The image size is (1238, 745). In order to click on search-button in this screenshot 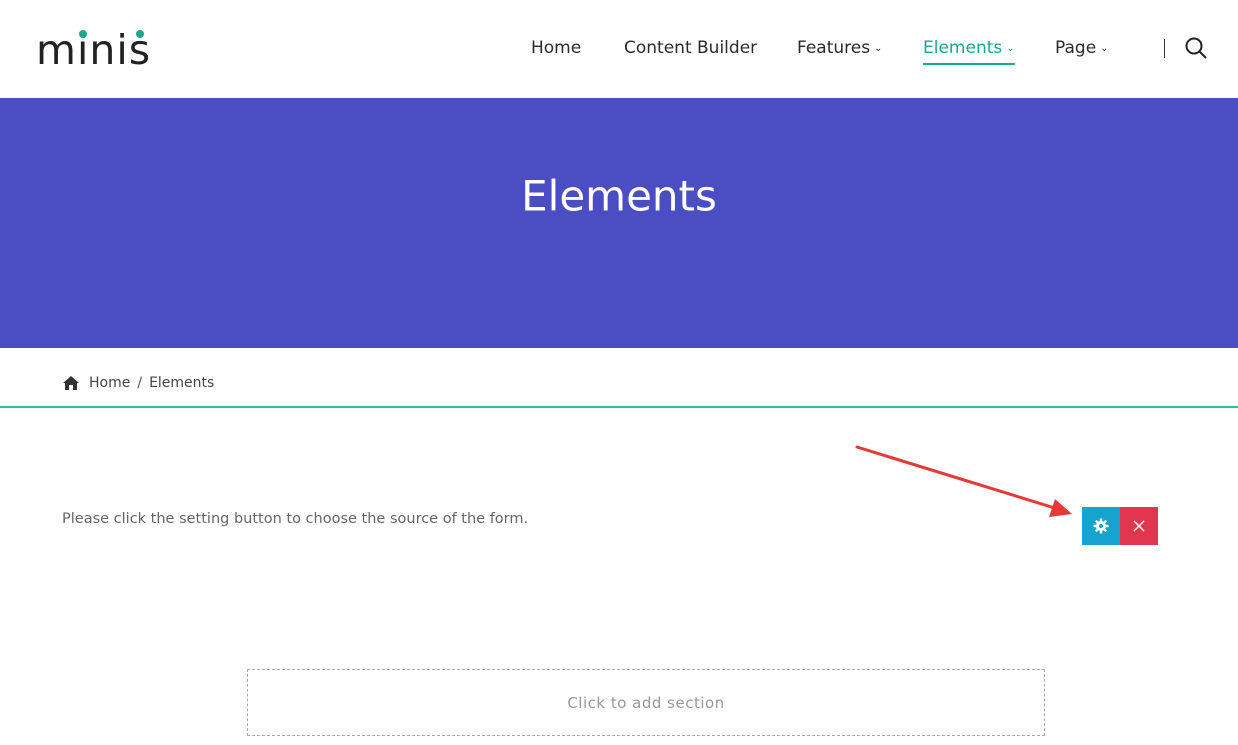, I will do `click(1196, 48)`.